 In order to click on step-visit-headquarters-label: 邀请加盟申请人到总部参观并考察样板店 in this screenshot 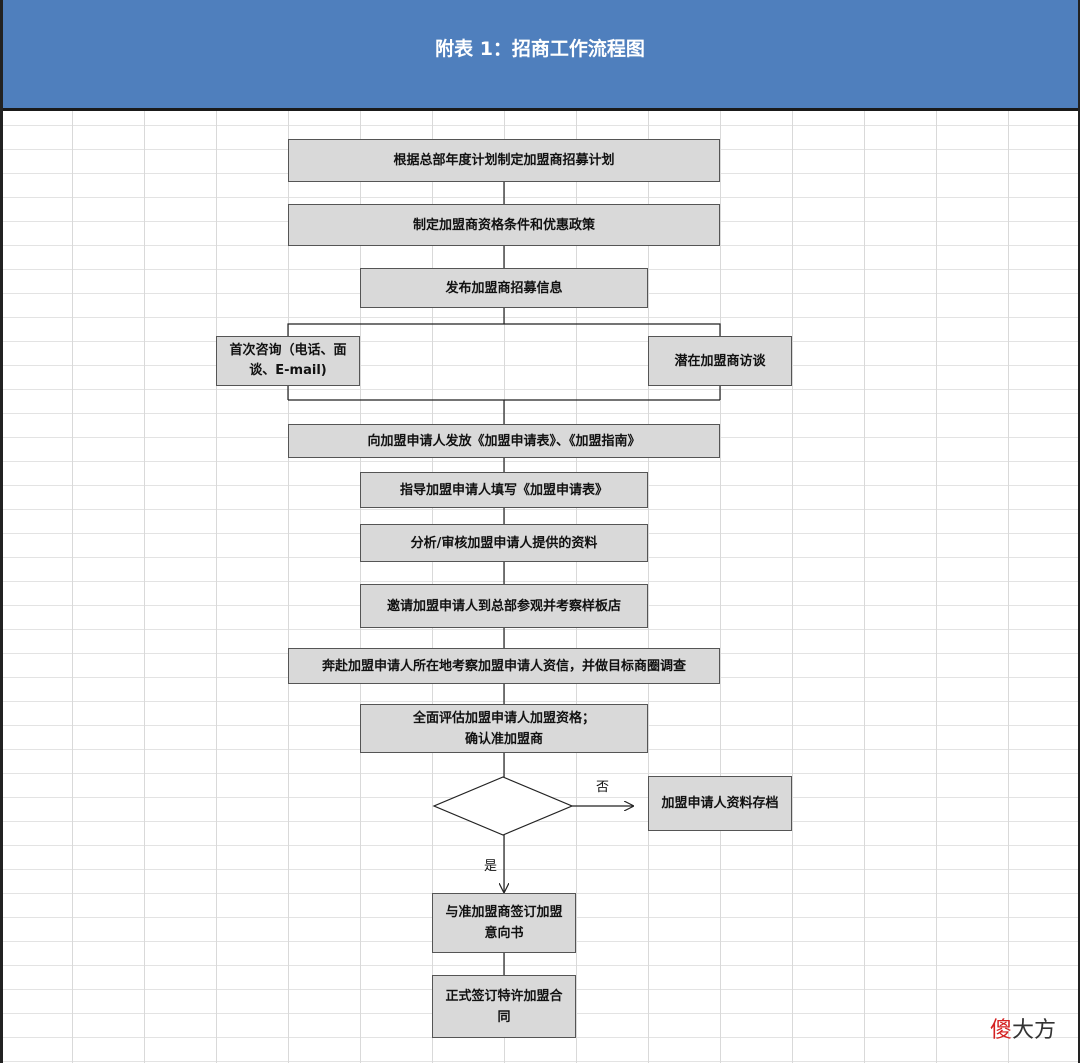, I will do `click(503, 606)`.